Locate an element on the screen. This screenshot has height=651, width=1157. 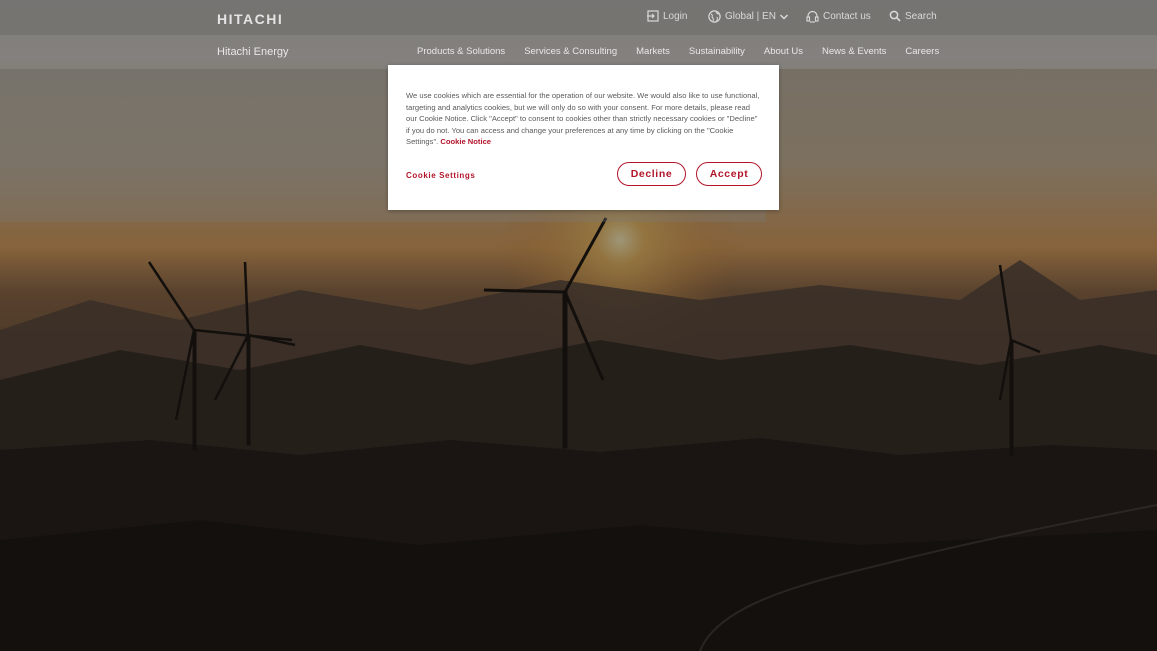
search-label: Search is located at coordinates (921, 16).